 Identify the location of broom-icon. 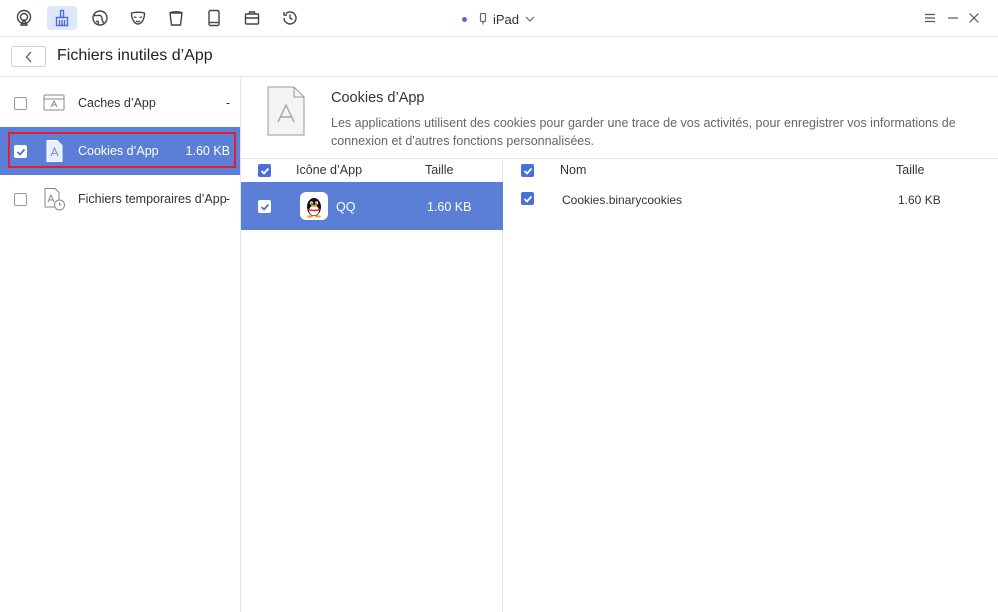
(62, 18).